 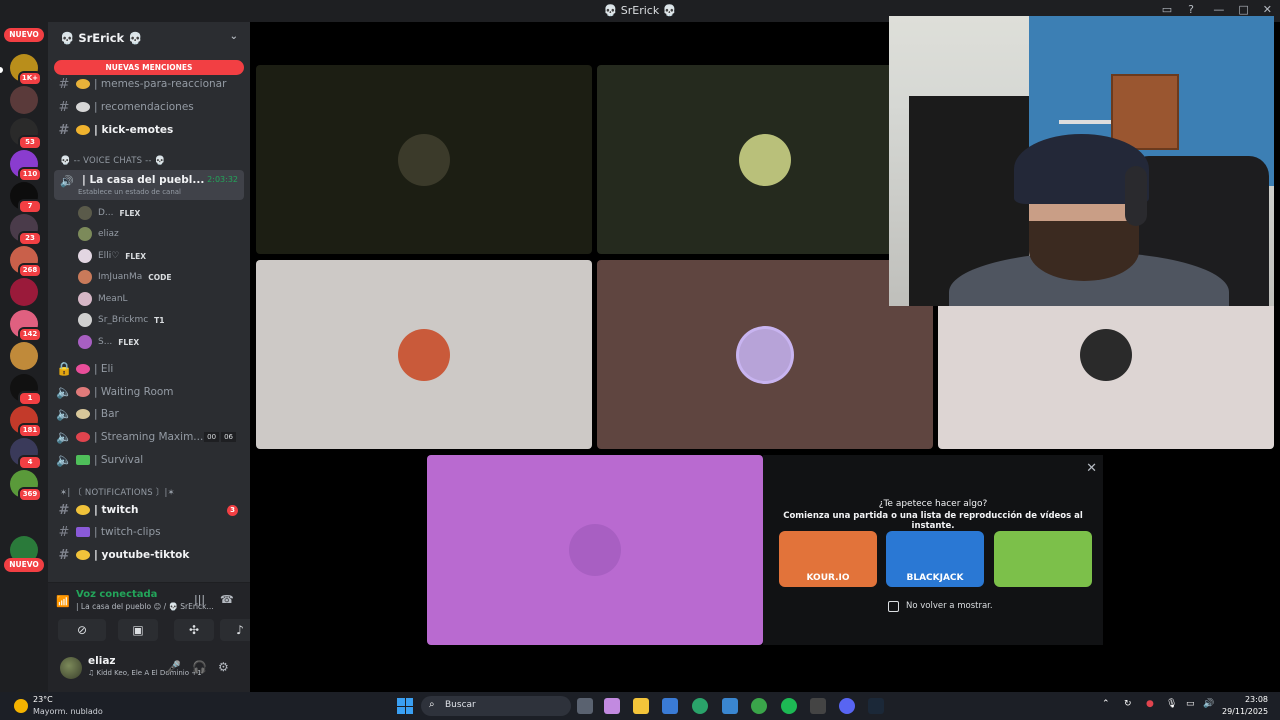 What do you see at coordinates (149, 460) in the screenshot?
I see `voice-channel-survival: 🔈 | Survival` at bounding box center [149, 460].